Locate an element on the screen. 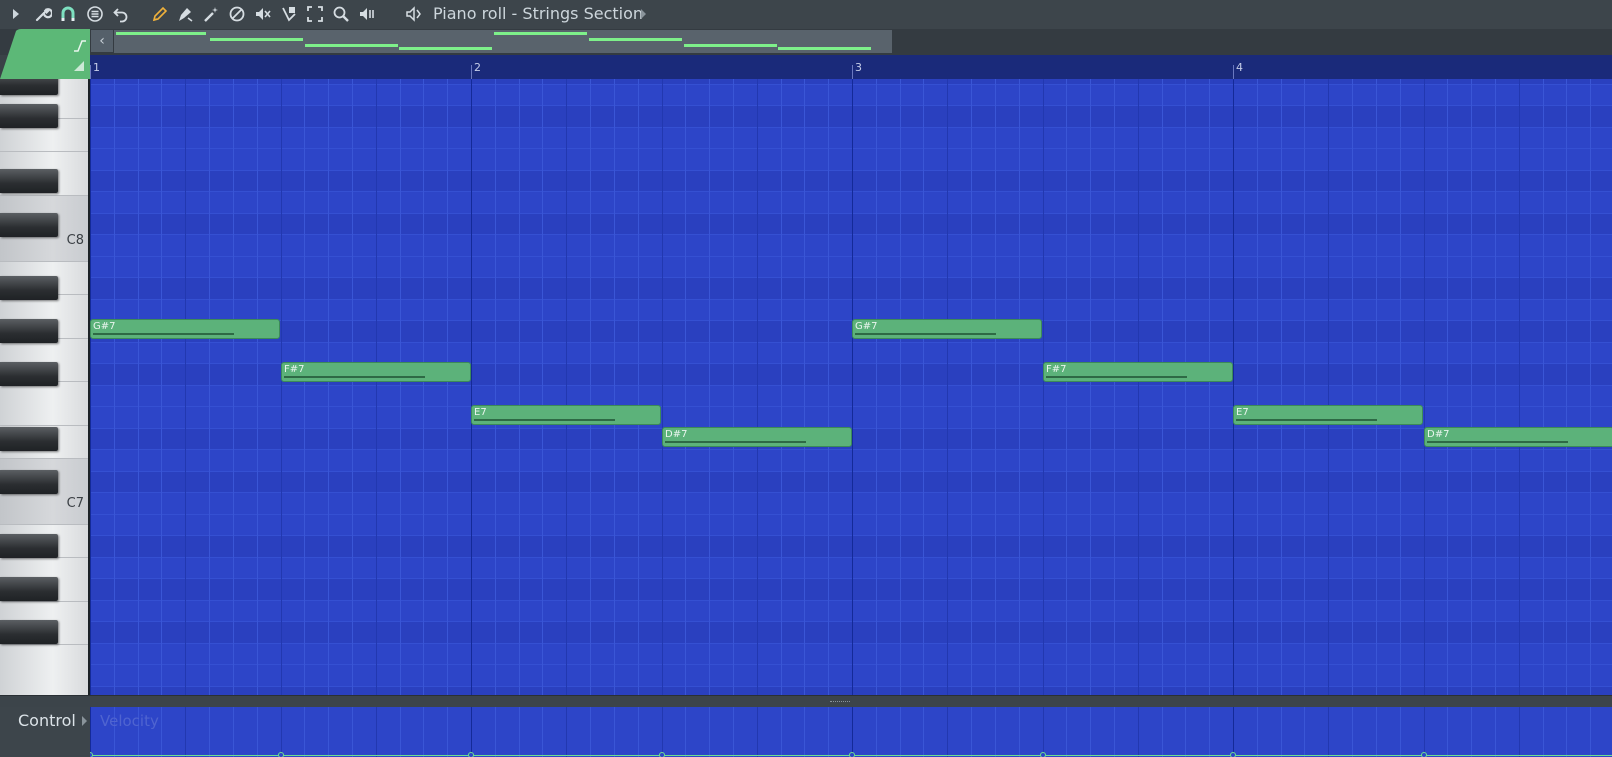  piano-keyboard: C8 C7 is located at coordinates (45, 387).